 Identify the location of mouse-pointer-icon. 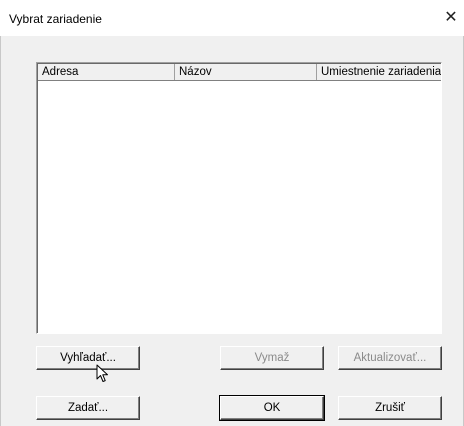
(102, 373).